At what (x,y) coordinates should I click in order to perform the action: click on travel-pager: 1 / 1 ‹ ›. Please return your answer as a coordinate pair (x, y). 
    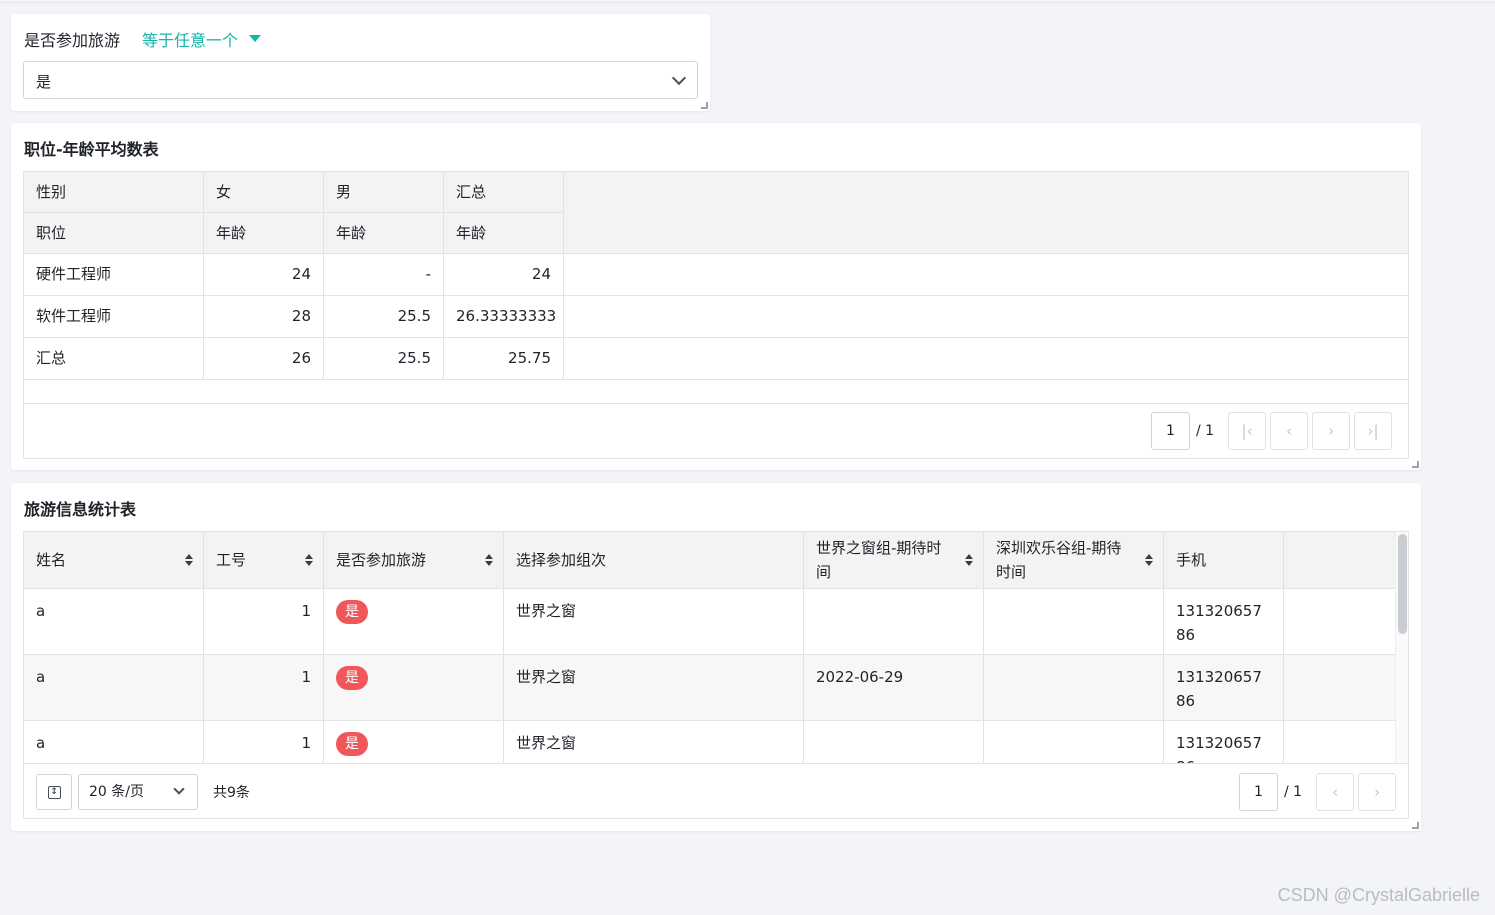
    Looking at the image, I should click on (1318, 792).